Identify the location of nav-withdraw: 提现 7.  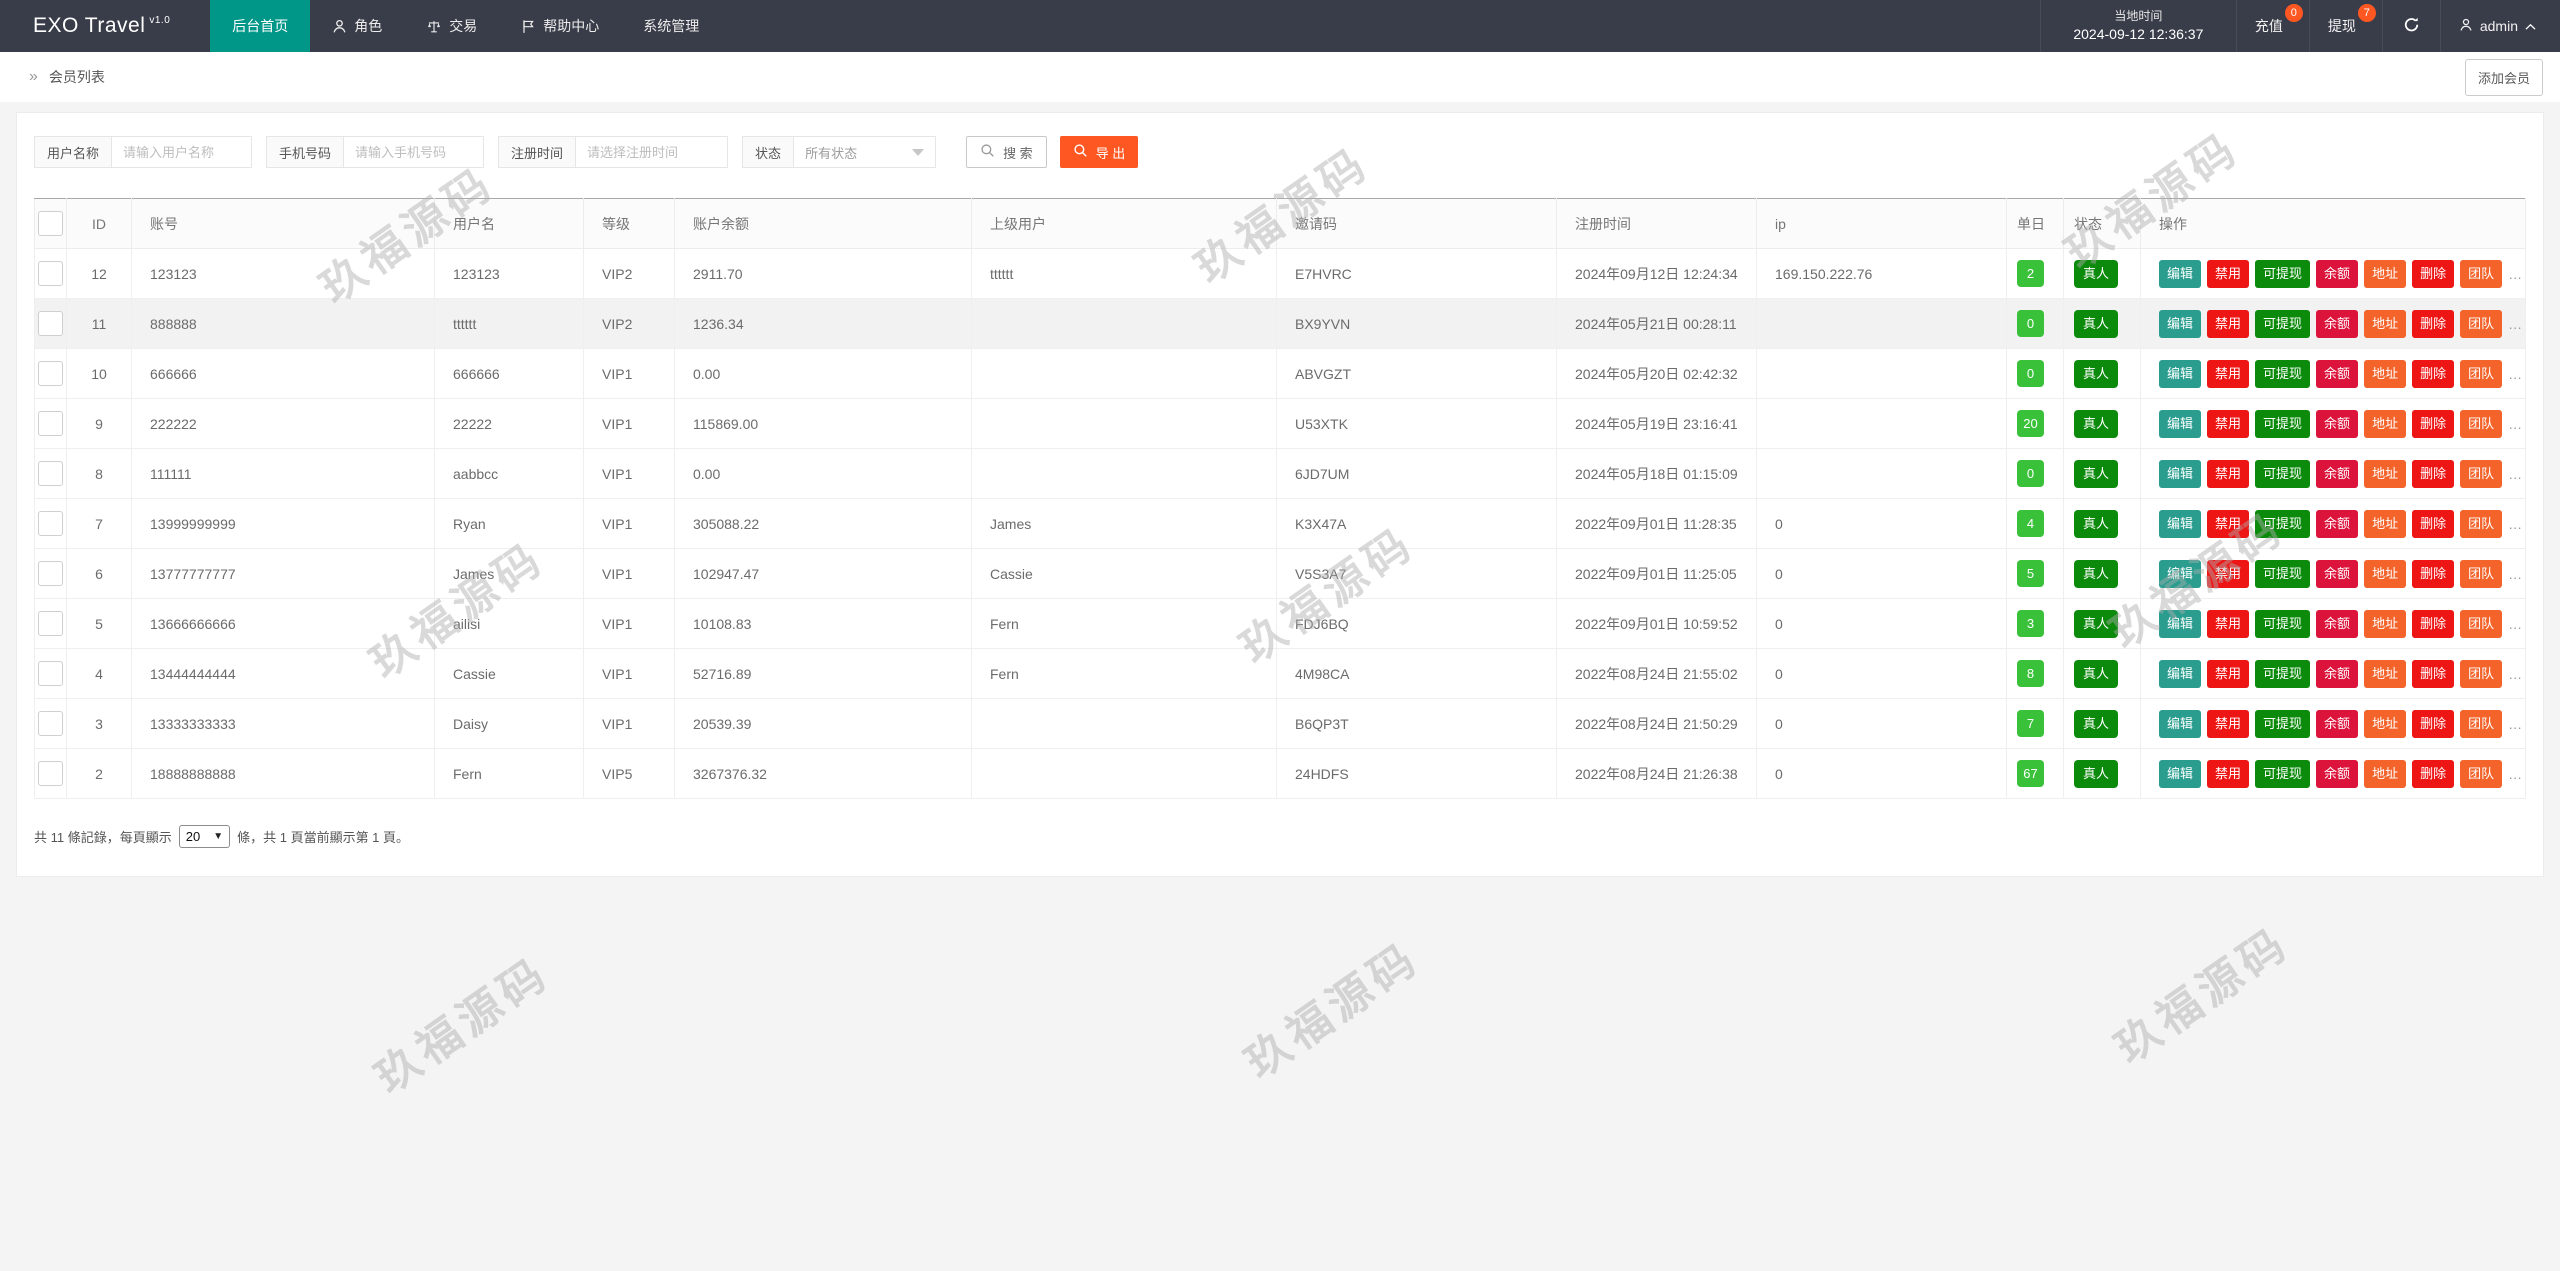
(2345, 26).